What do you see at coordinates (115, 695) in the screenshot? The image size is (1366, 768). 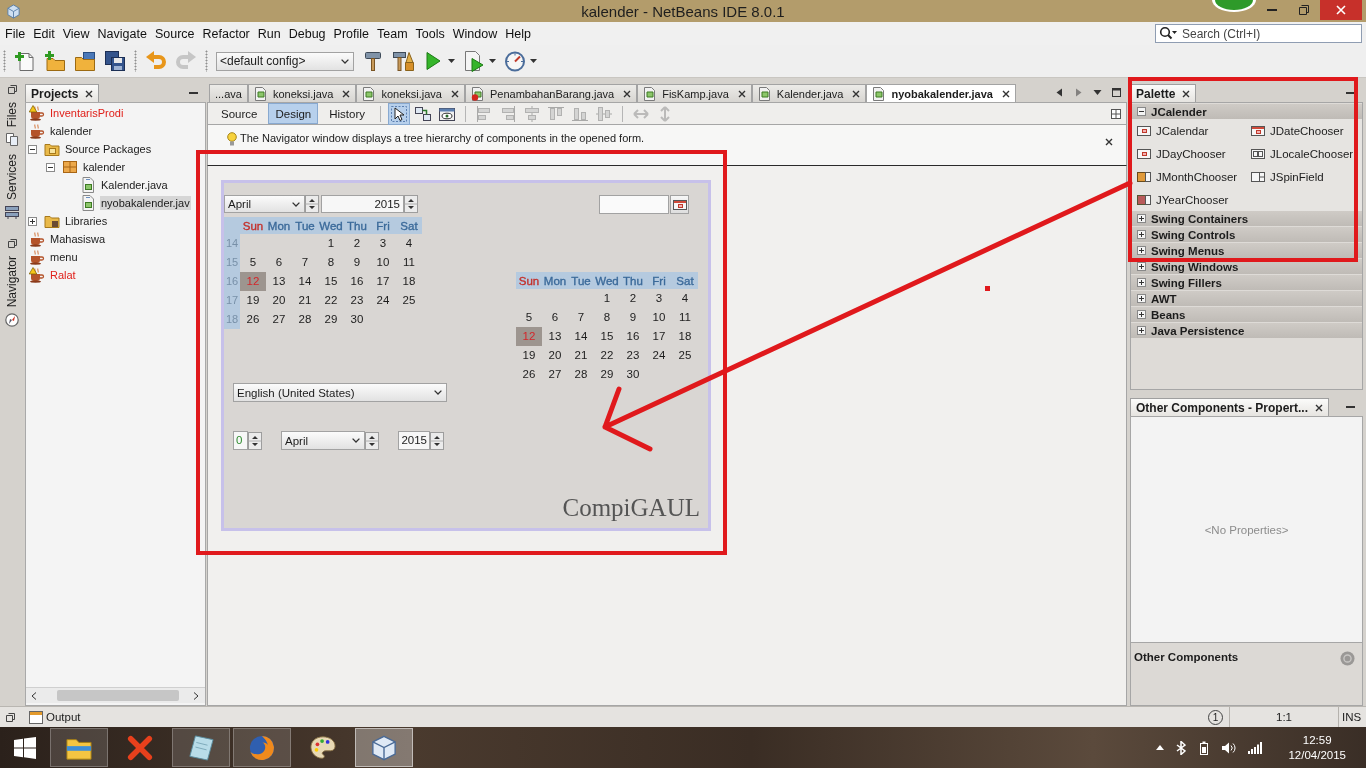 I see `horizontal-scrollbar` at bounding box center [115, 695].